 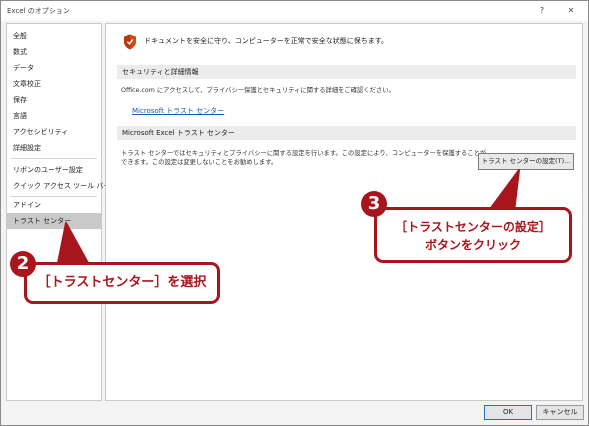 I want to click on callout2-text: ［トラストセンター］を選択, so click(x=122, y=282).